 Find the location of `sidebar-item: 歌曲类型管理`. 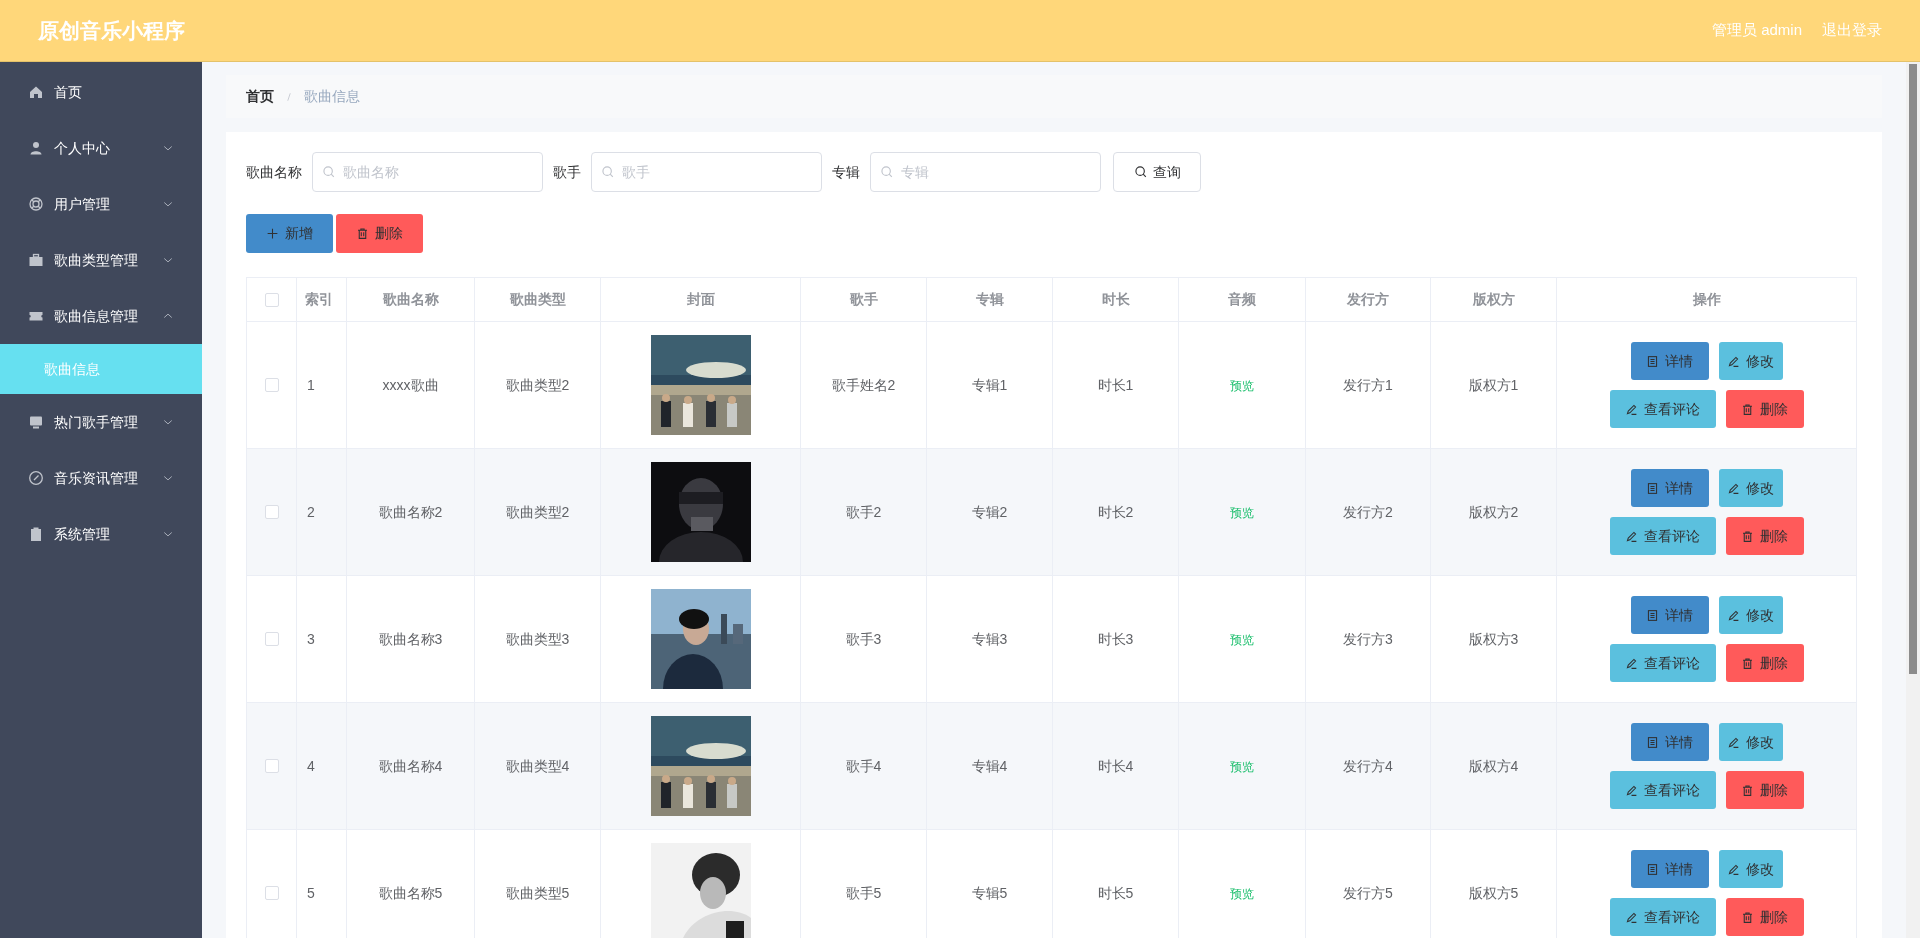

sidebar-item: 歌曲类型管理 is located at coordinates (101, 260).